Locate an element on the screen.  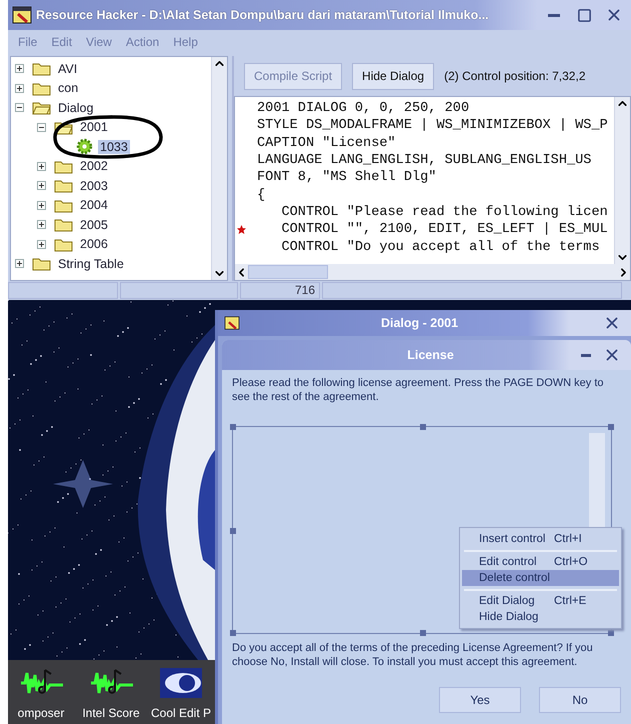
tree-item: 2001 is located at coordinates (94, 127).